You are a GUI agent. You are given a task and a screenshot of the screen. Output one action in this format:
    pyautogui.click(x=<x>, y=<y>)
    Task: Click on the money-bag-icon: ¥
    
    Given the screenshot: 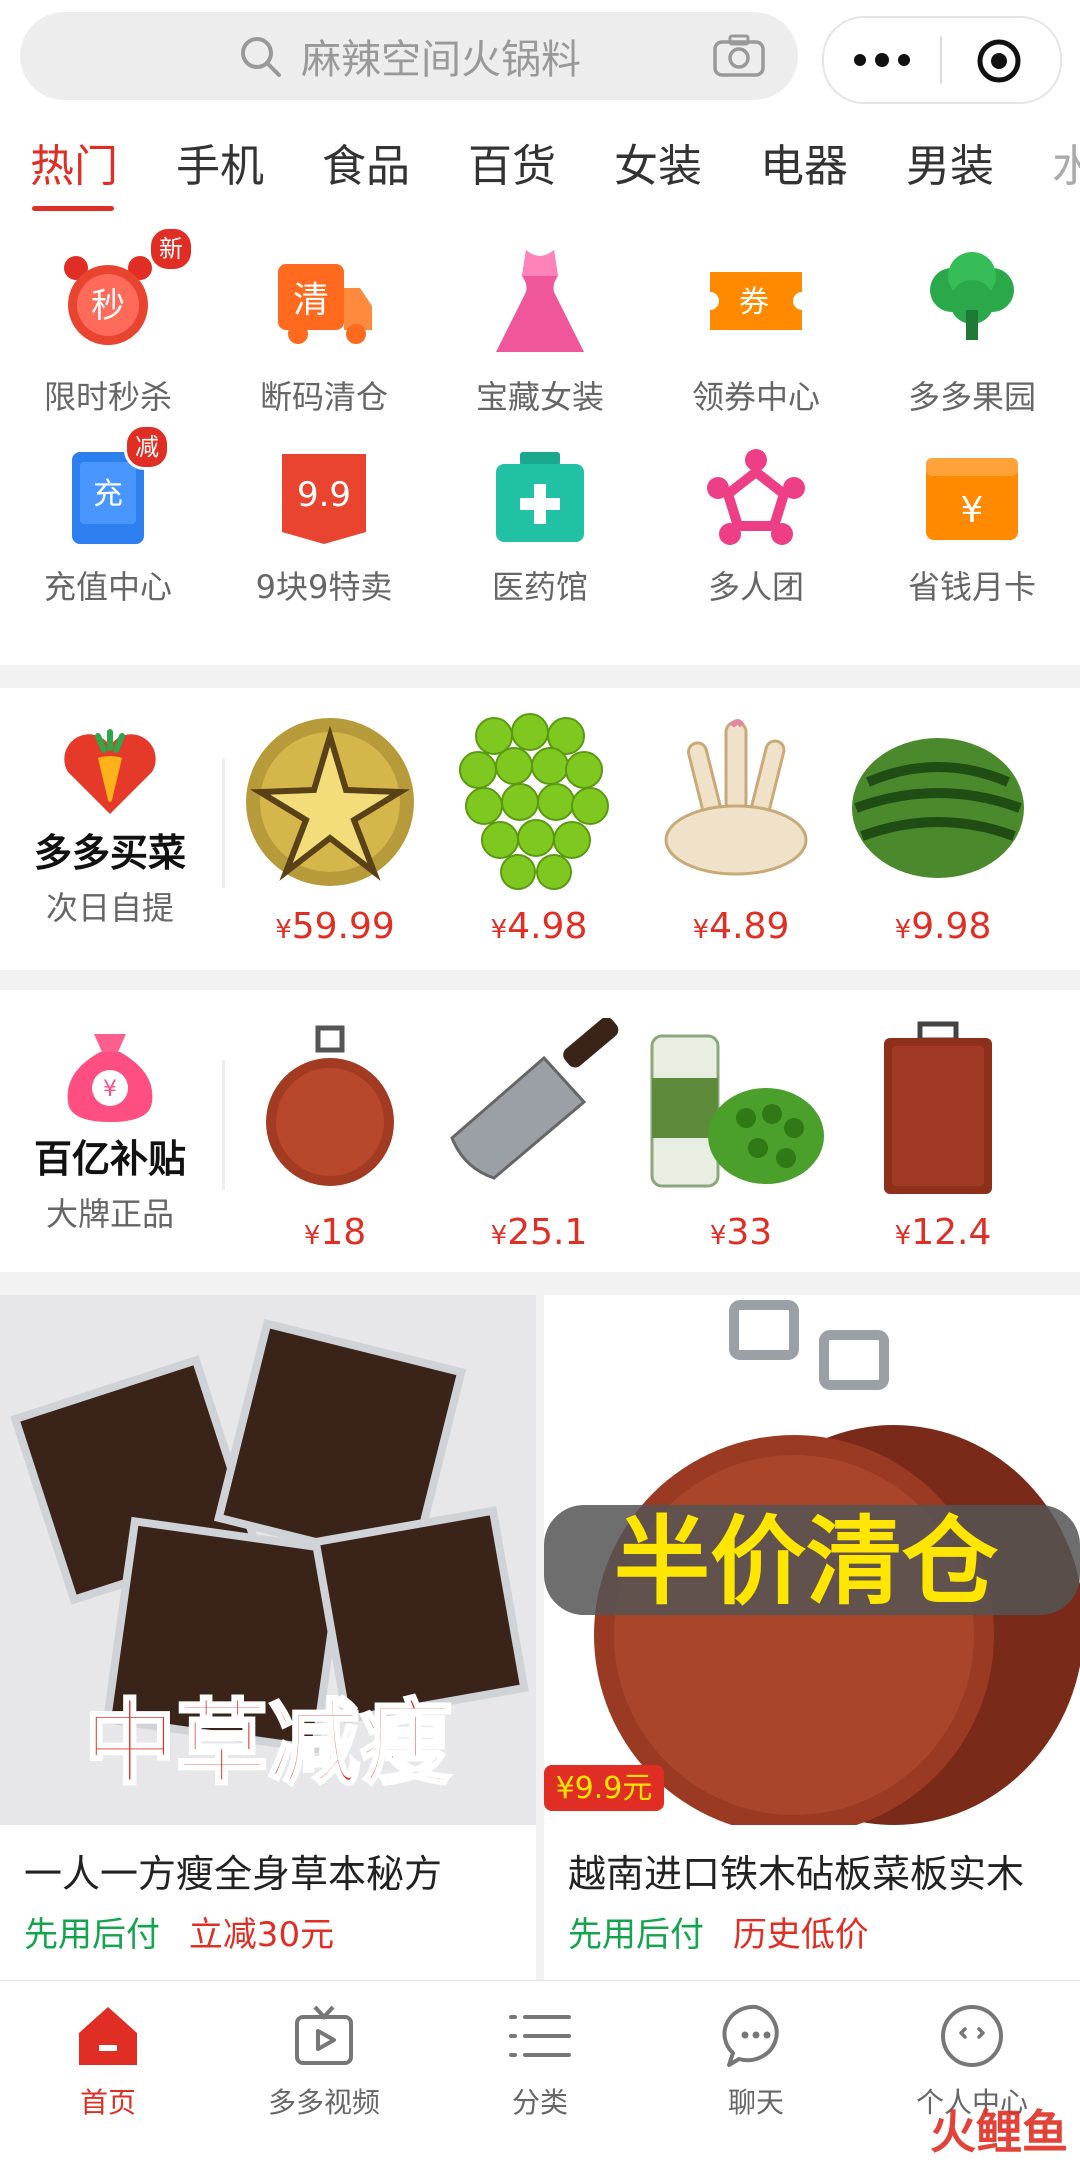 What is the action you would take?
    pyautogui.click(x=110, y=1078)
    